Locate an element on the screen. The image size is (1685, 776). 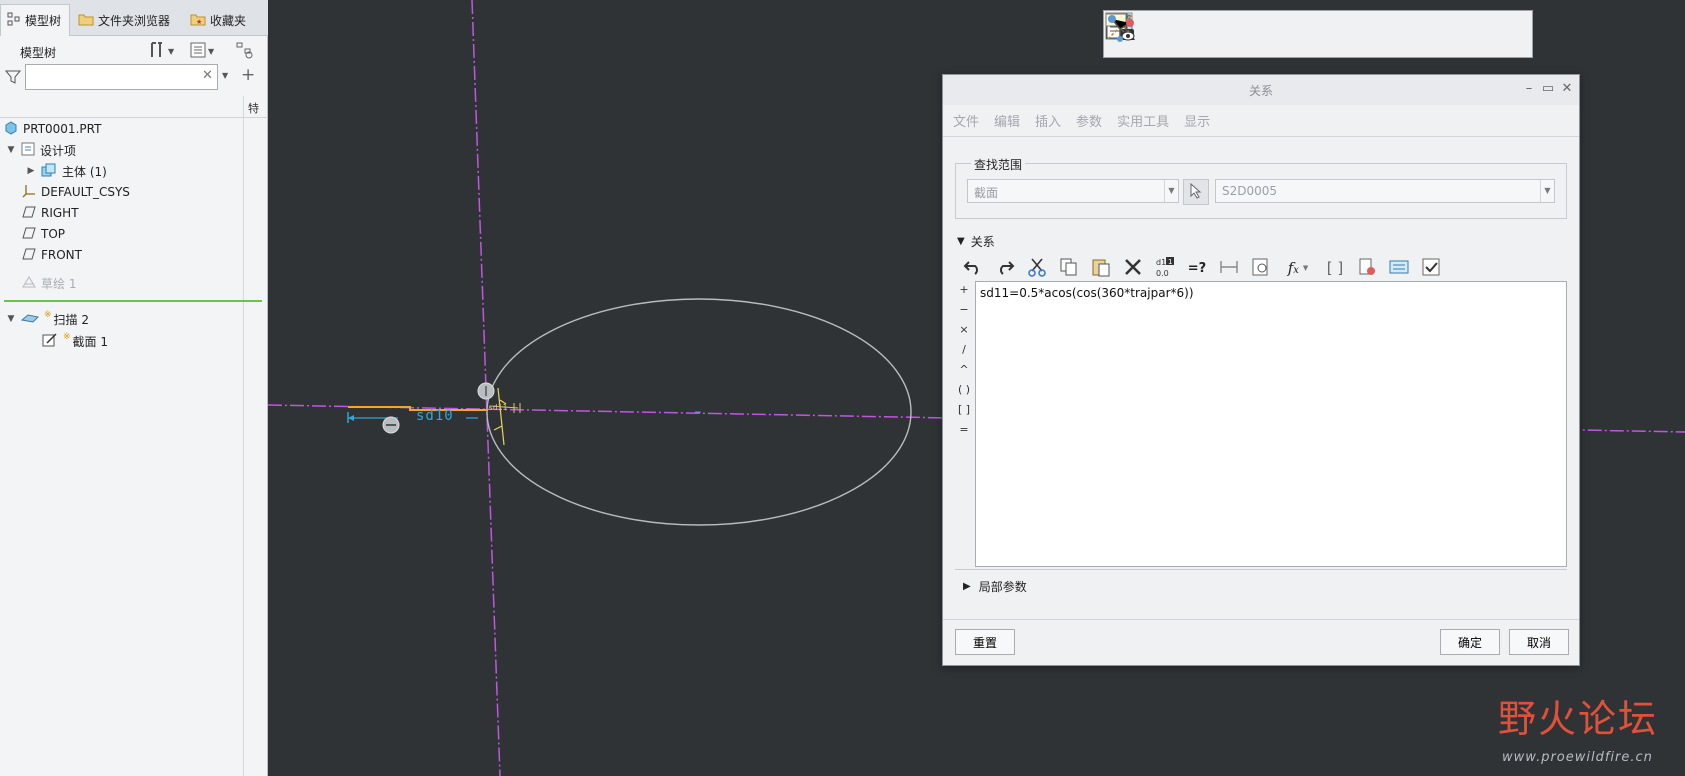
delete-button is located at coordinates (1133, 268).